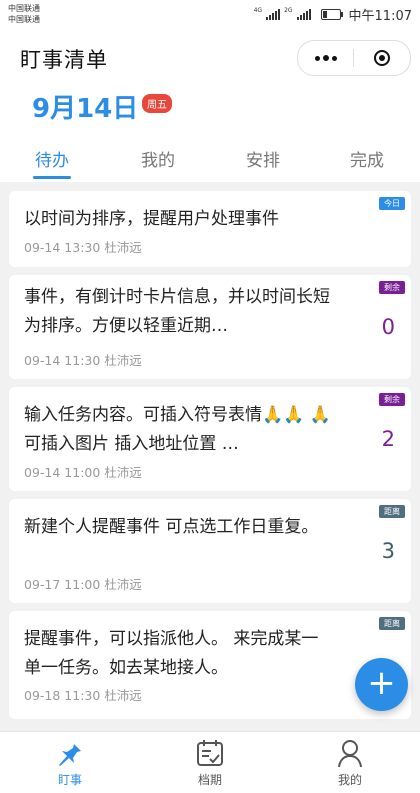 Image resolution: width=420 pixels, height=793 pixels. I want to click on network-2g-label: 2G, so click(288, 10).